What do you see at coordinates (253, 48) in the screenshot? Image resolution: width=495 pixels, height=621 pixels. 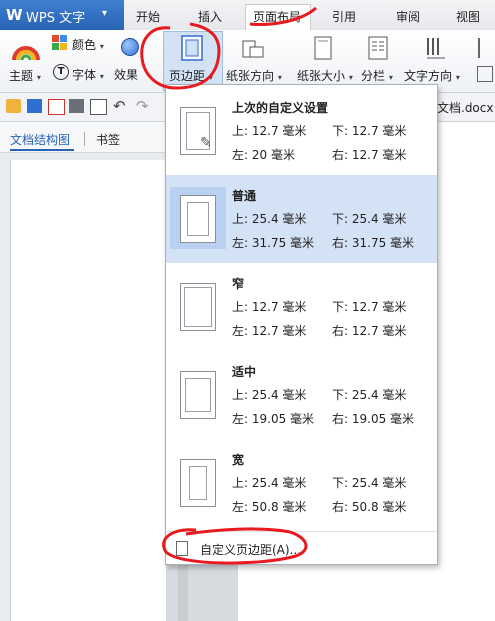 I see `orientation-icon` at bounding box center [253, 48].